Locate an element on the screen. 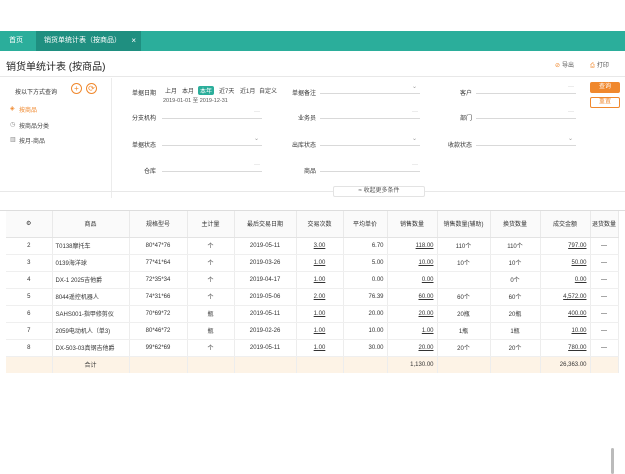 Image resolution: width=625 pixels, height=474 pixels. return-cell: — is located at coordinates (604, 297).